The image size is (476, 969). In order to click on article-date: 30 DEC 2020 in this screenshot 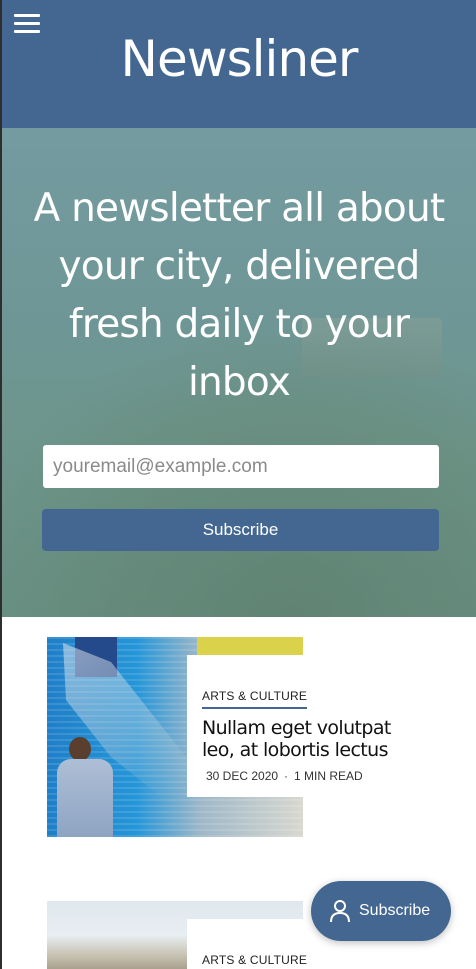, I will do `click(242, 776)`.